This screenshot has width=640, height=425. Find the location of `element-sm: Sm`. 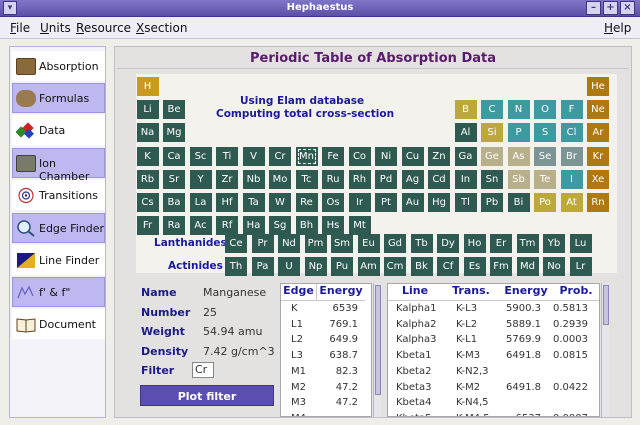

element-sm: Sm is located at coordinates (342, 243).